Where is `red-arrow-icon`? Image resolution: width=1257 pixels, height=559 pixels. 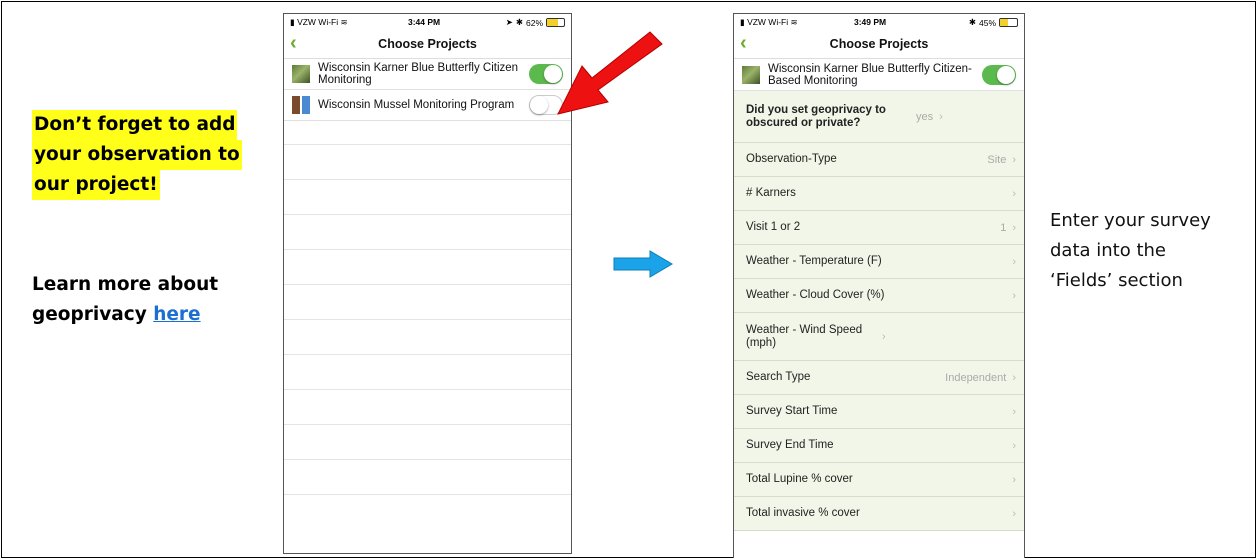 red-arrow-icon is located at coordinates (610, 73).